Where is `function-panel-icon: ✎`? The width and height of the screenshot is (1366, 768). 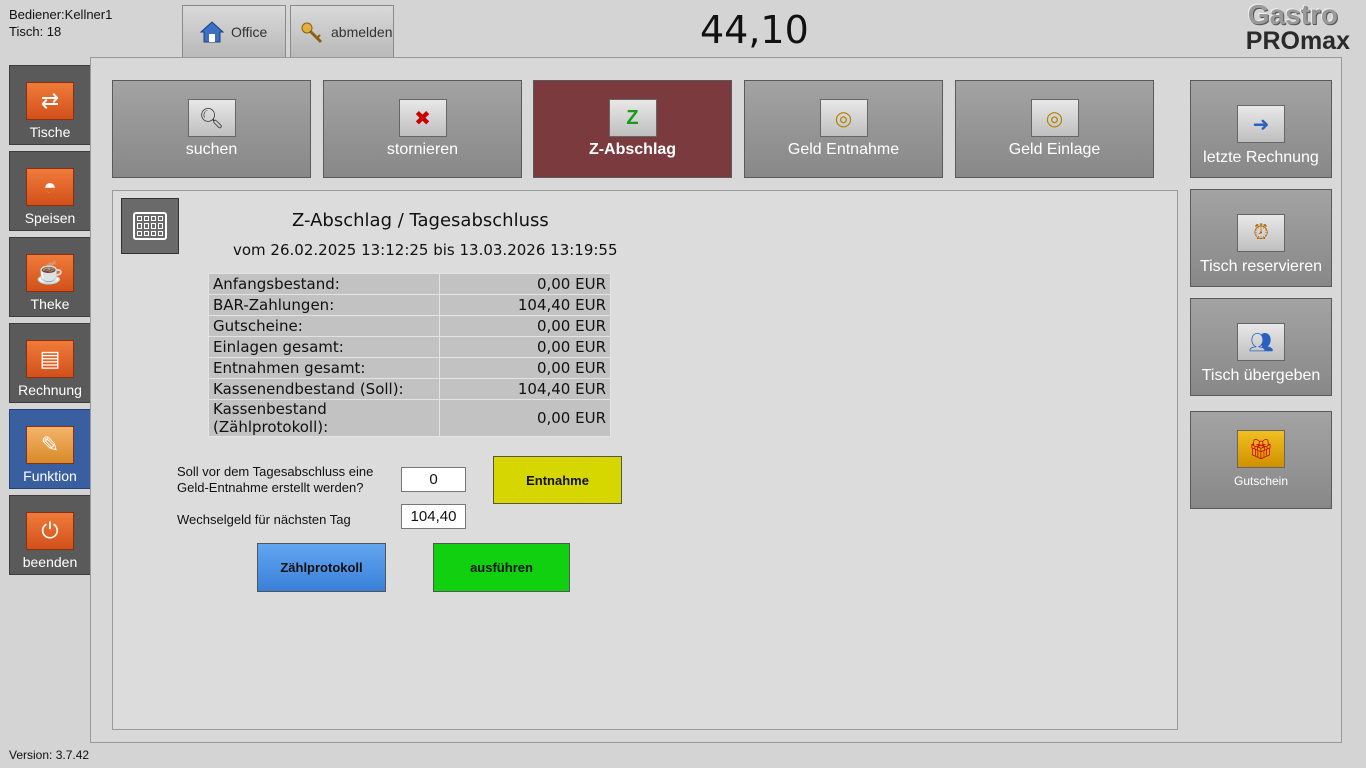 function-panel-icon: ✎ is located at coordinates (50, 445).